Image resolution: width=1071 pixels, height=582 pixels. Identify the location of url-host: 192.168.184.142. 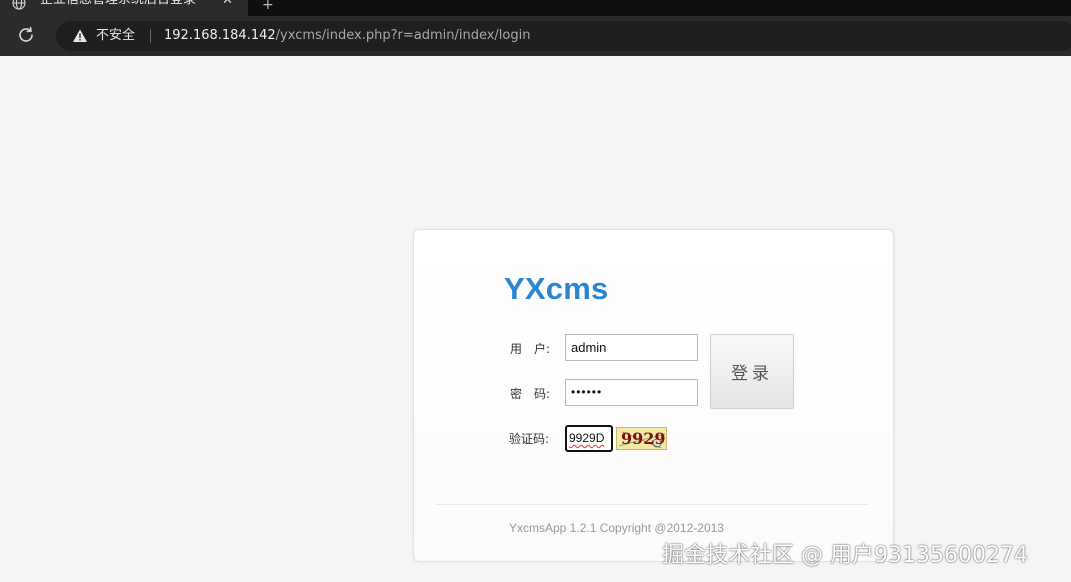
(220, 35).